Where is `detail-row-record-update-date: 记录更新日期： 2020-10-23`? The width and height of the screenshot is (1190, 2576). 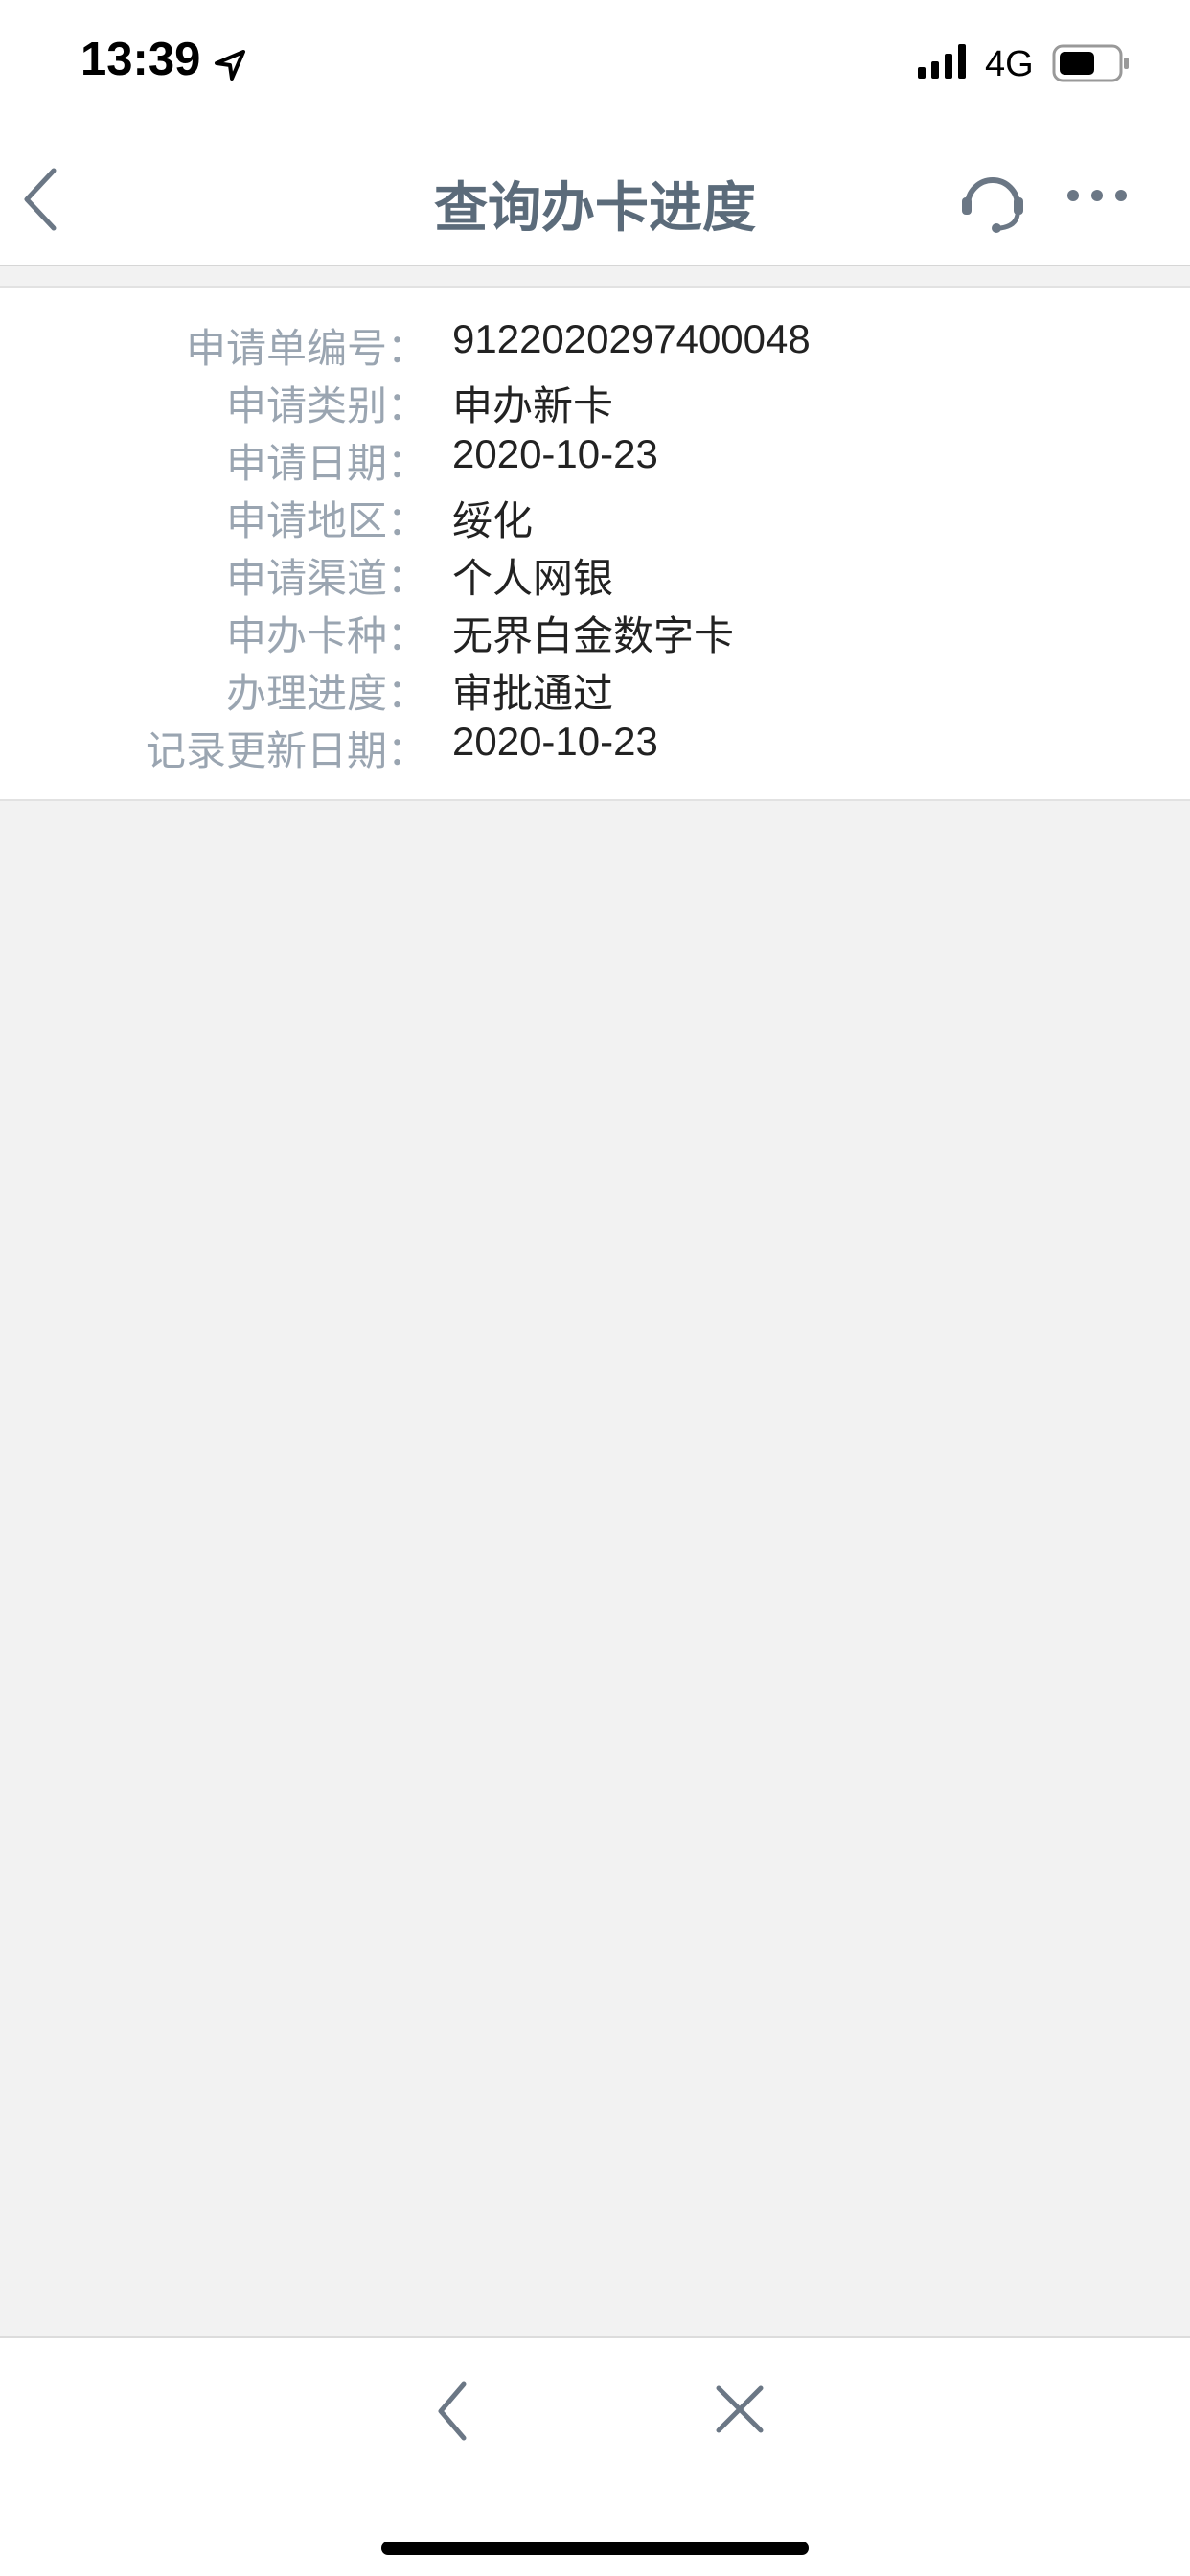
detail-row-record-update-date: 记录更新日期： 2020-10-23 is located at coordinates (595, 747).